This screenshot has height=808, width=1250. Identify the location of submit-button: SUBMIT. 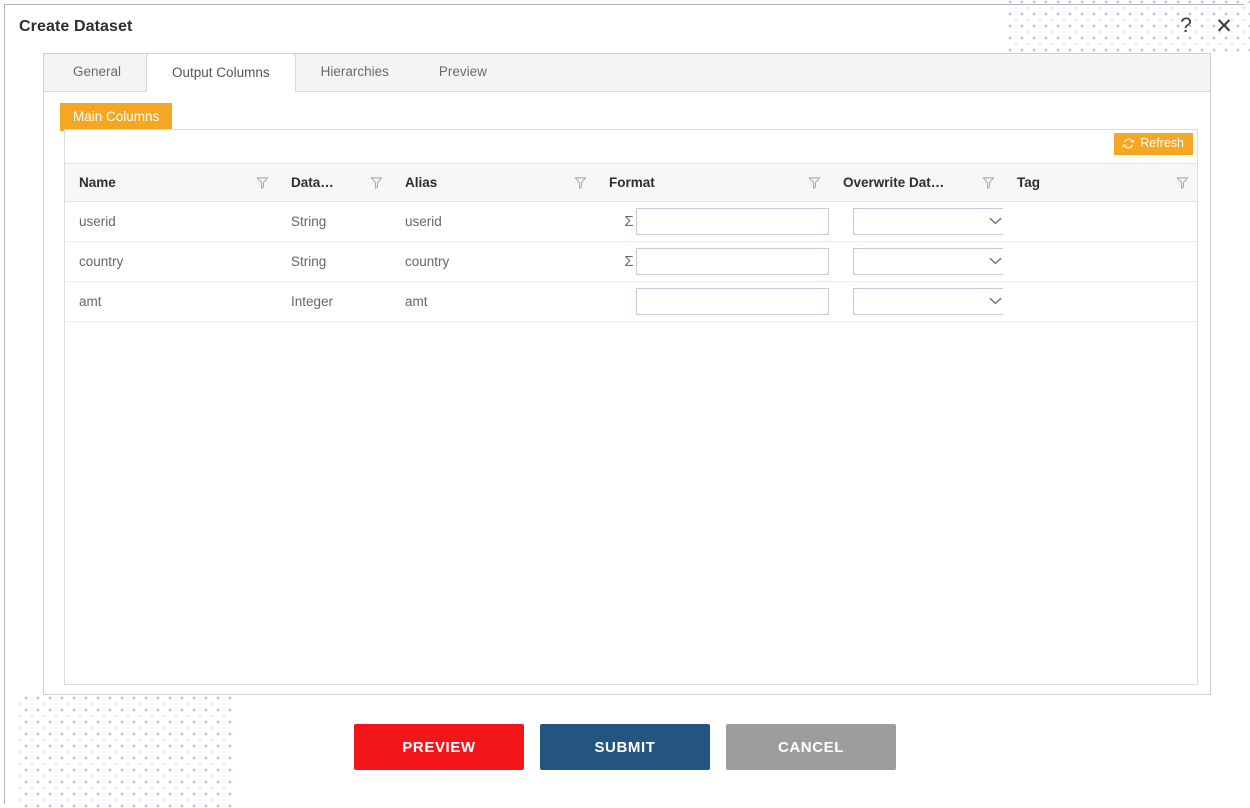
(625, 747).